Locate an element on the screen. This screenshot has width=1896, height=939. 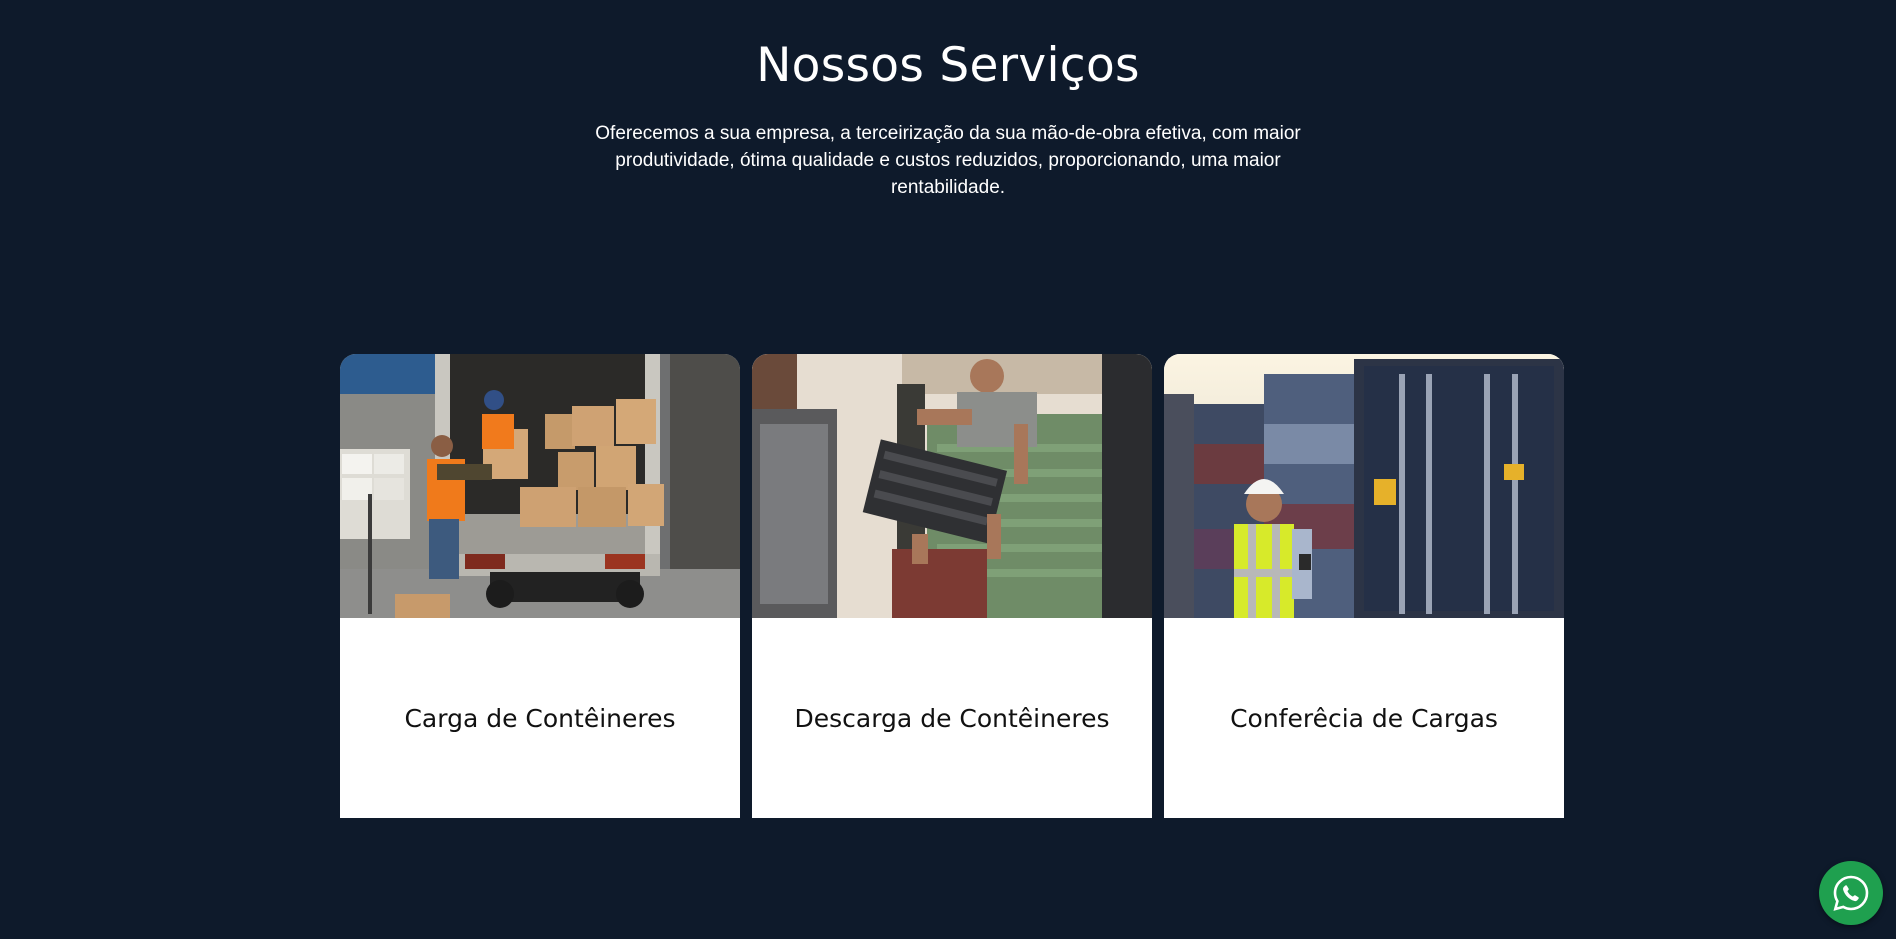
section-title: Nossos Serviços is located at coordinates (948, 65).